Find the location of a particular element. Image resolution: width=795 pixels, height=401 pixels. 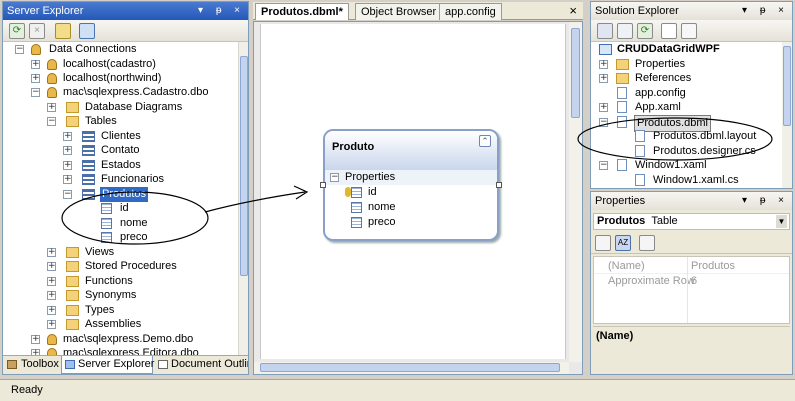

tree-item-app-xaml: + App.xaml is located at coordinates (689, 107).